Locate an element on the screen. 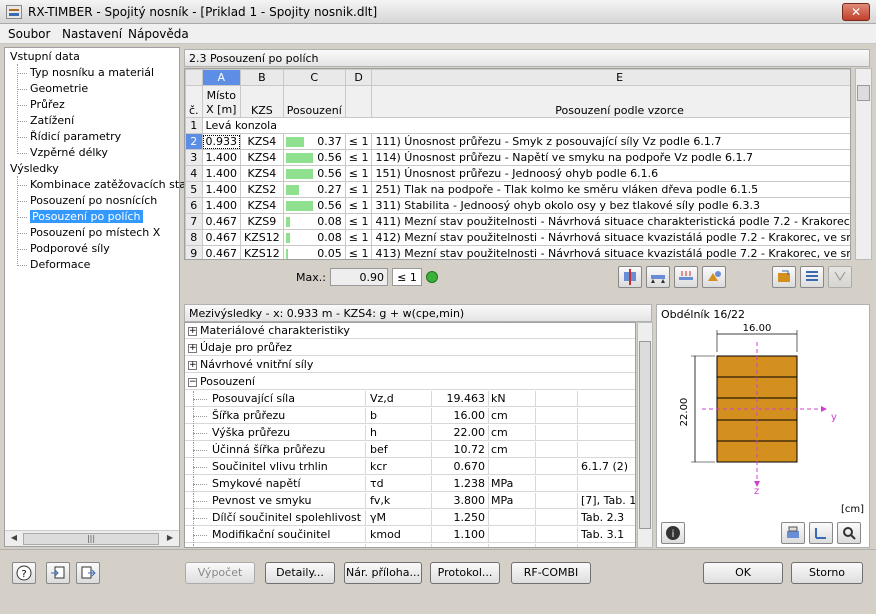 Image resolution: width=876 pixels, height=614 pixels. view-icon is located at coordinates (840, 277).